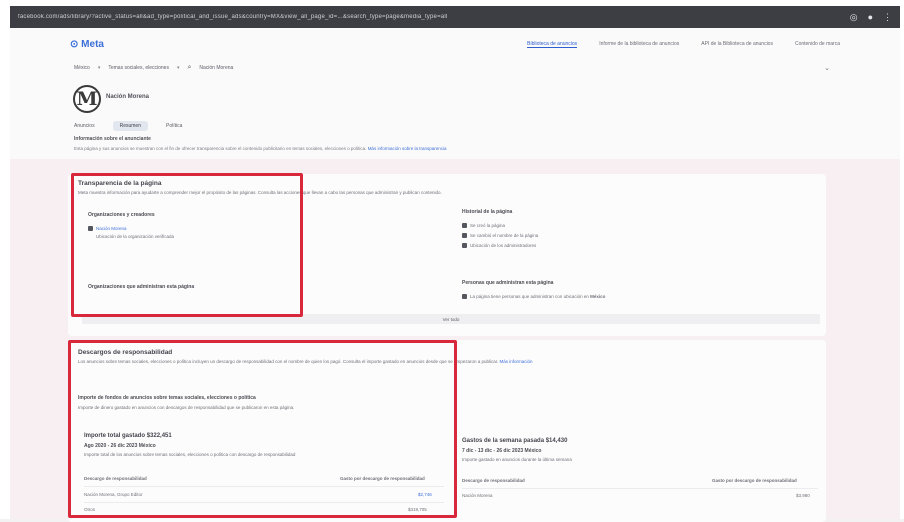  What do you see at coordinates (515, 441) in the screenshot?
I see `week-spent-title: Gastos de la semana pasada $14,430` at bounding box center [515, 441].